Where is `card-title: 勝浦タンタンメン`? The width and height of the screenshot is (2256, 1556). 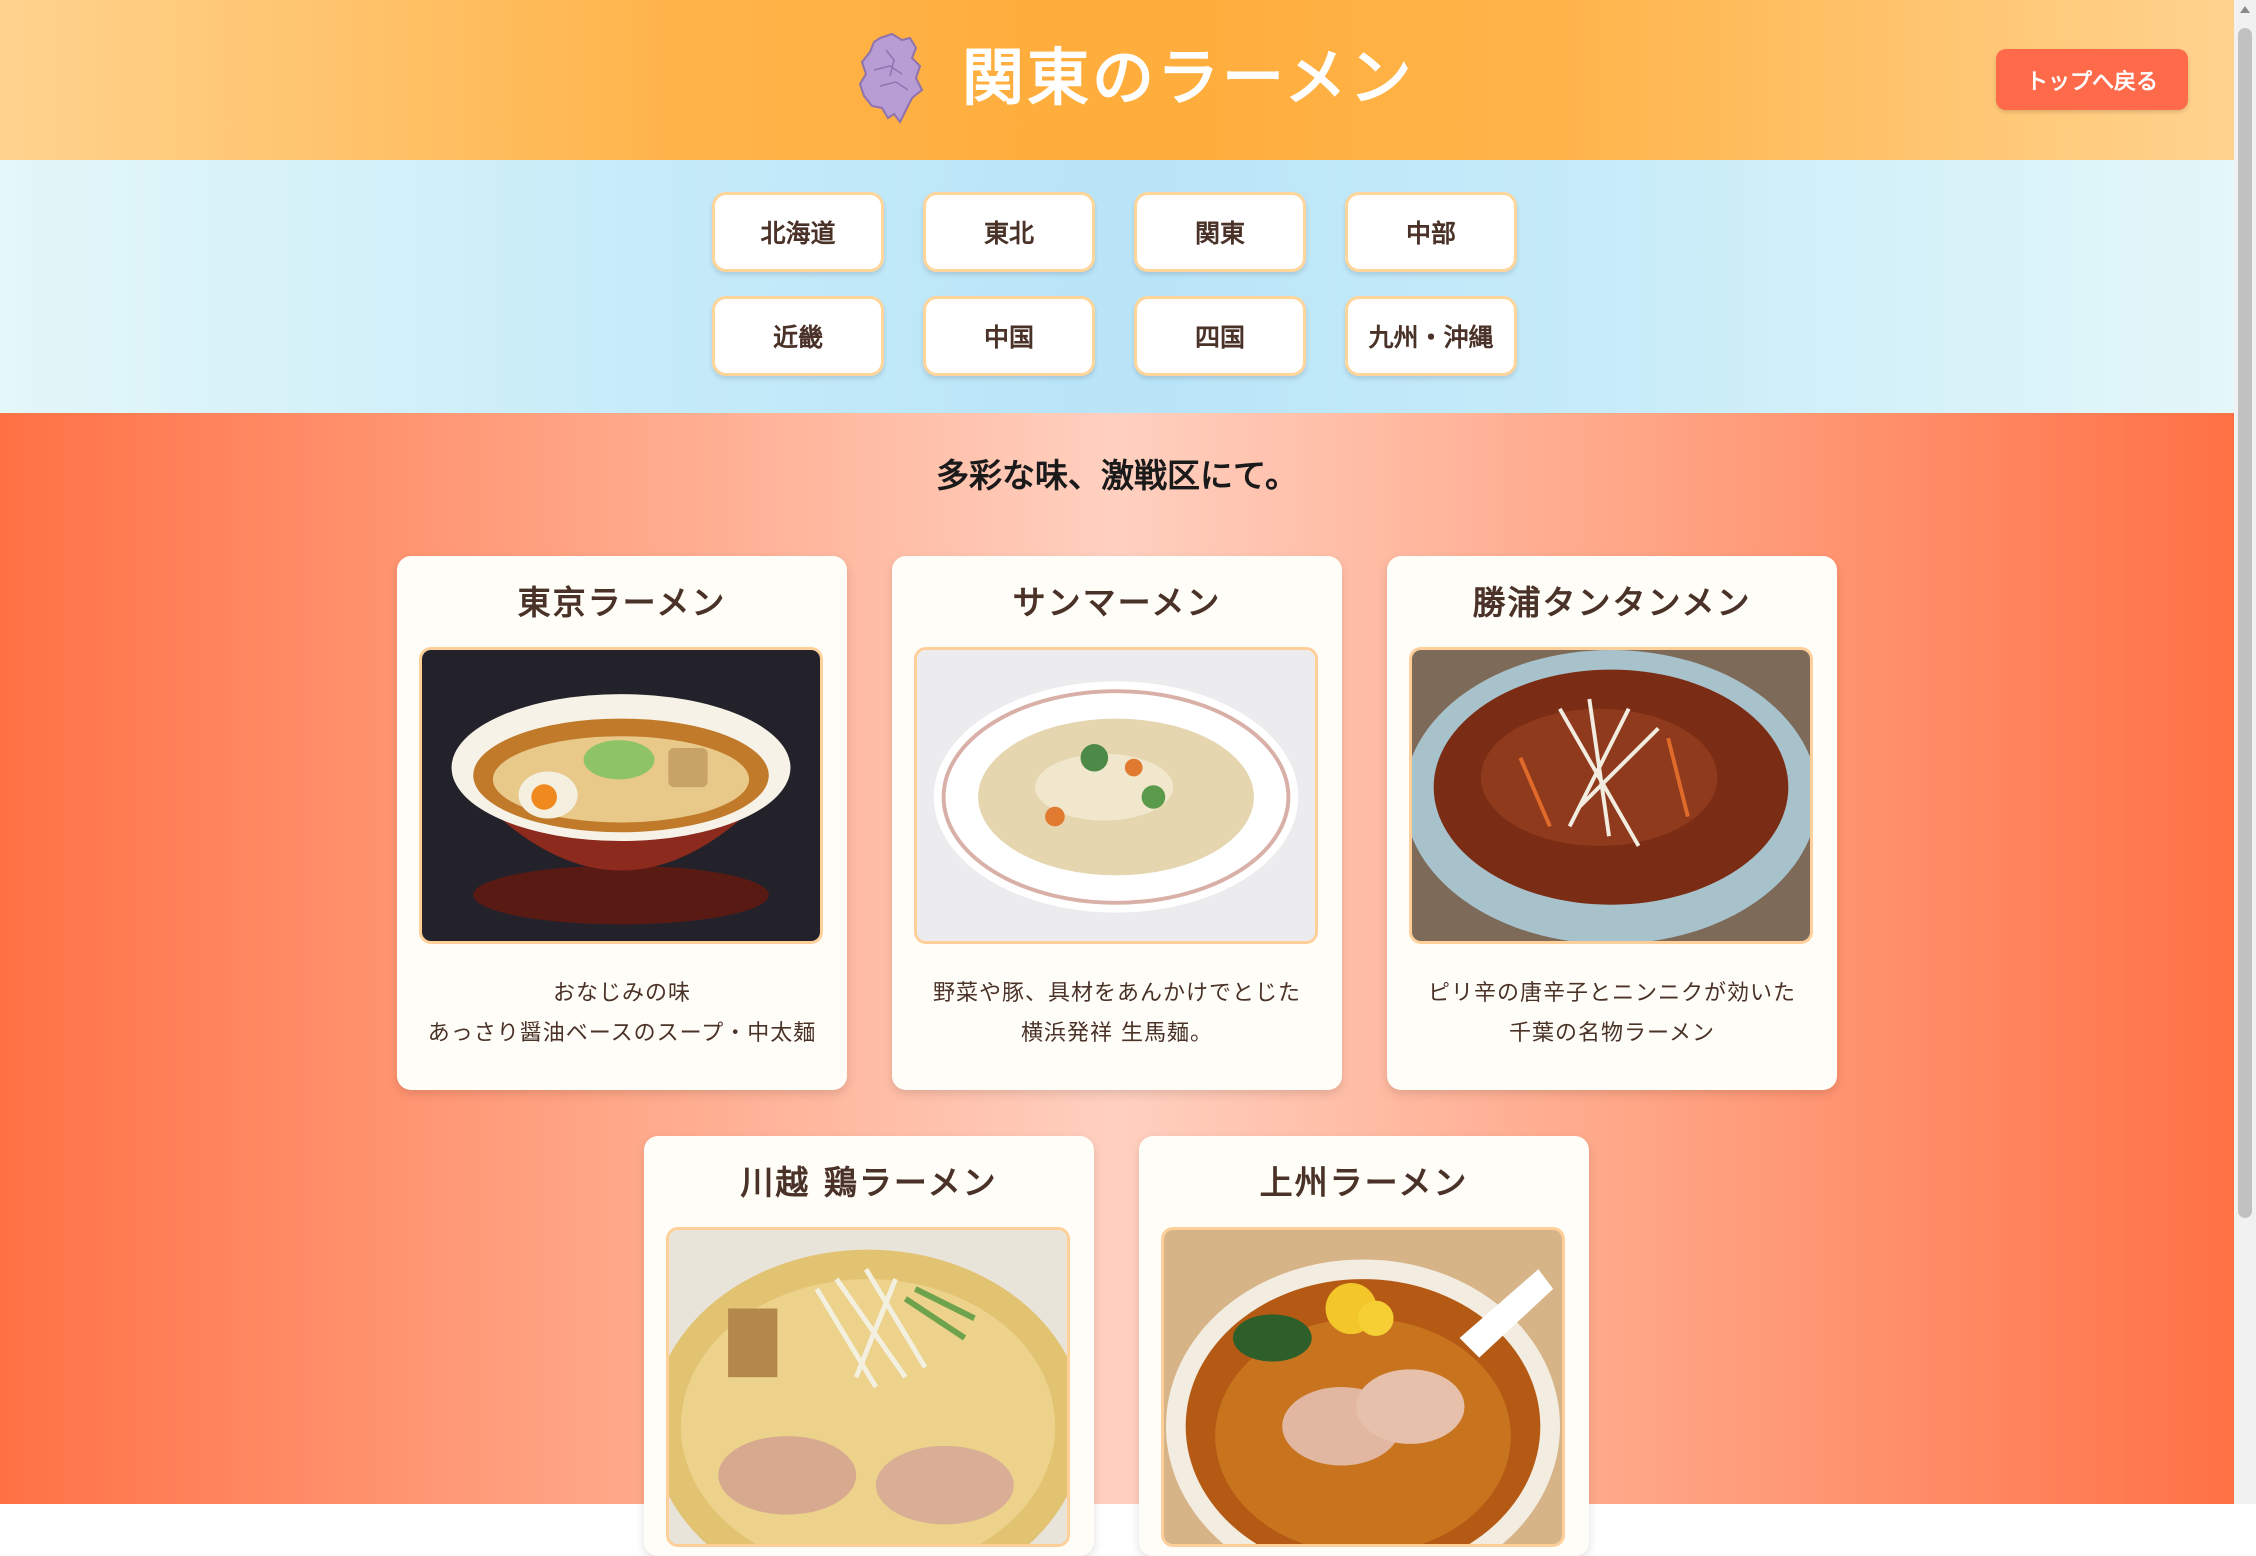 card-title: 勝浦タンタンメン is located at coordinates (1612, 602).